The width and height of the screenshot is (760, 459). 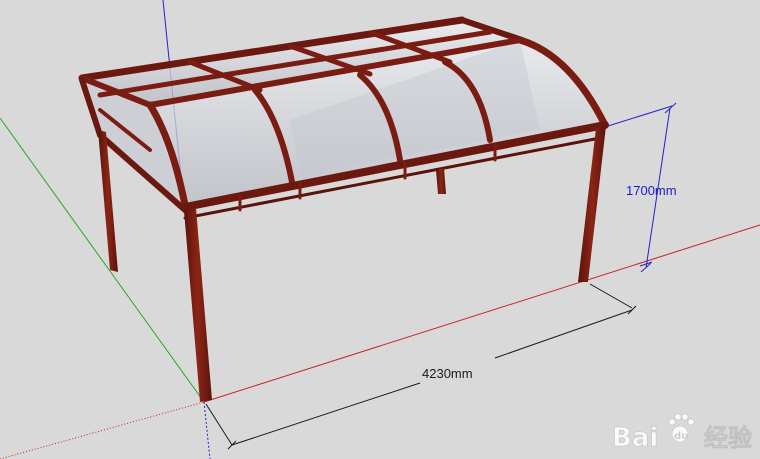 What do you see at coordinates (102, 430) in the screenshot?
I see `red-axis-hidden` at bounding box center [102, 430].